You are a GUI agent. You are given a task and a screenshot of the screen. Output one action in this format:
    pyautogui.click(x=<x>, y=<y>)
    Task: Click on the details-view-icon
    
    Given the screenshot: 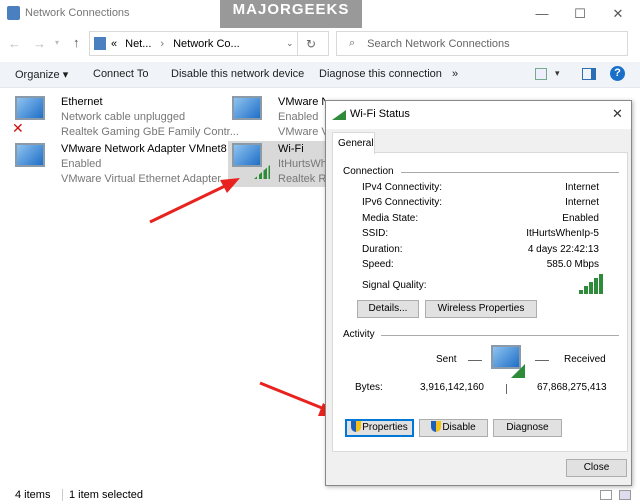 What is the action you would take?
    pyautogui.click(x=606, y=495)
    